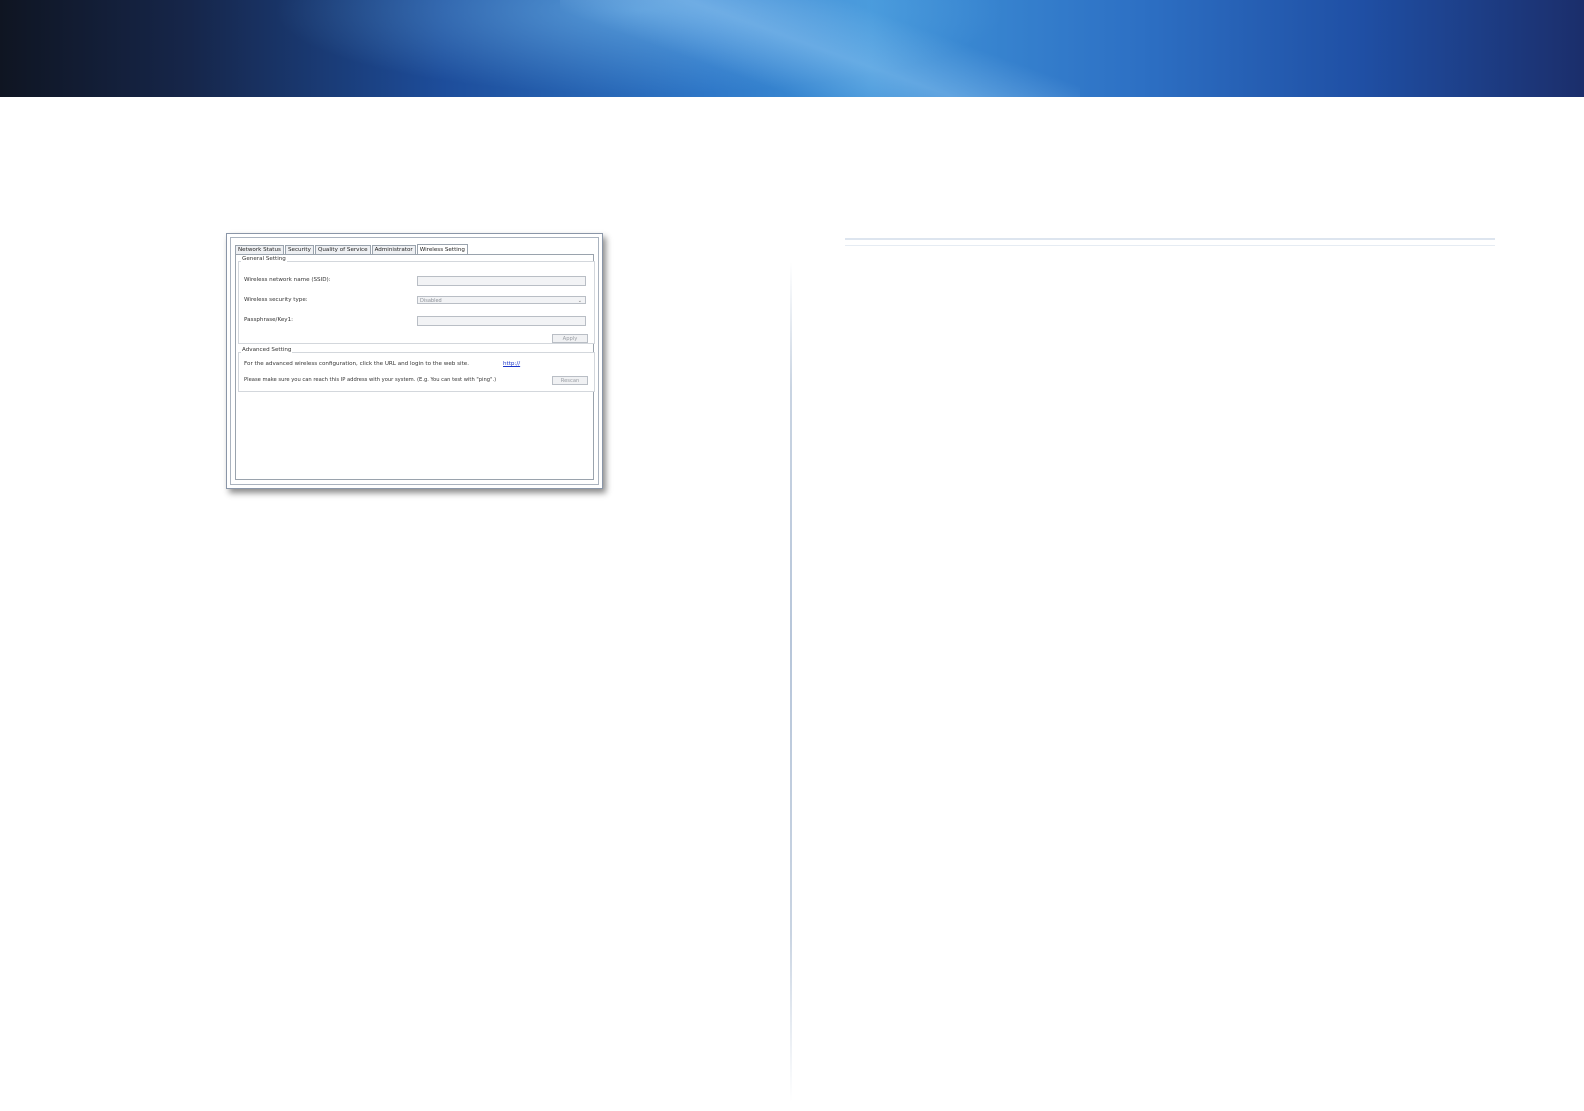 The width and height of the screenshot is (1584, 1111). What do you see at coordinates (269, 320) in the screenshot?
I see `passphrase-label: Passphrase/Key1:` at bounding box center [269, 320].